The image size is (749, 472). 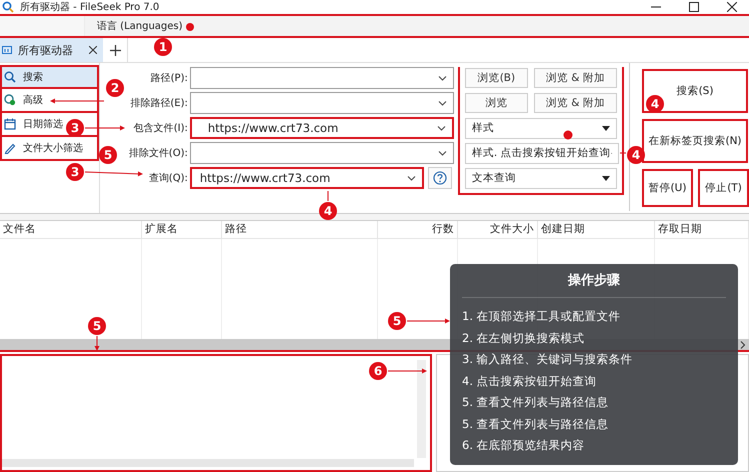 I want to click on pencil-icon, so click(x=10, y=148).